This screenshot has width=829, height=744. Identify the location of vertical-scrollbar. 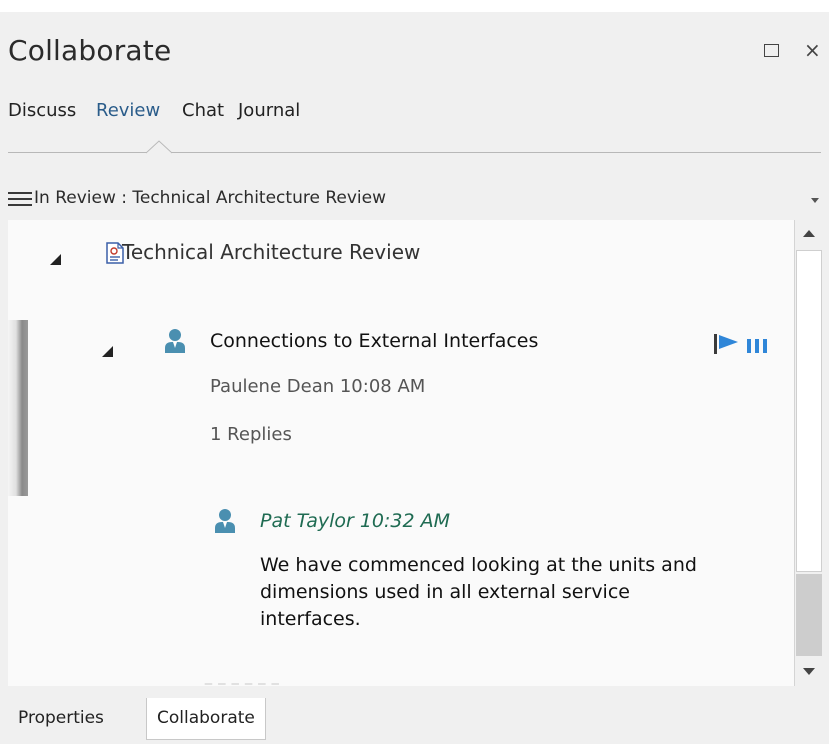
(808, 453).